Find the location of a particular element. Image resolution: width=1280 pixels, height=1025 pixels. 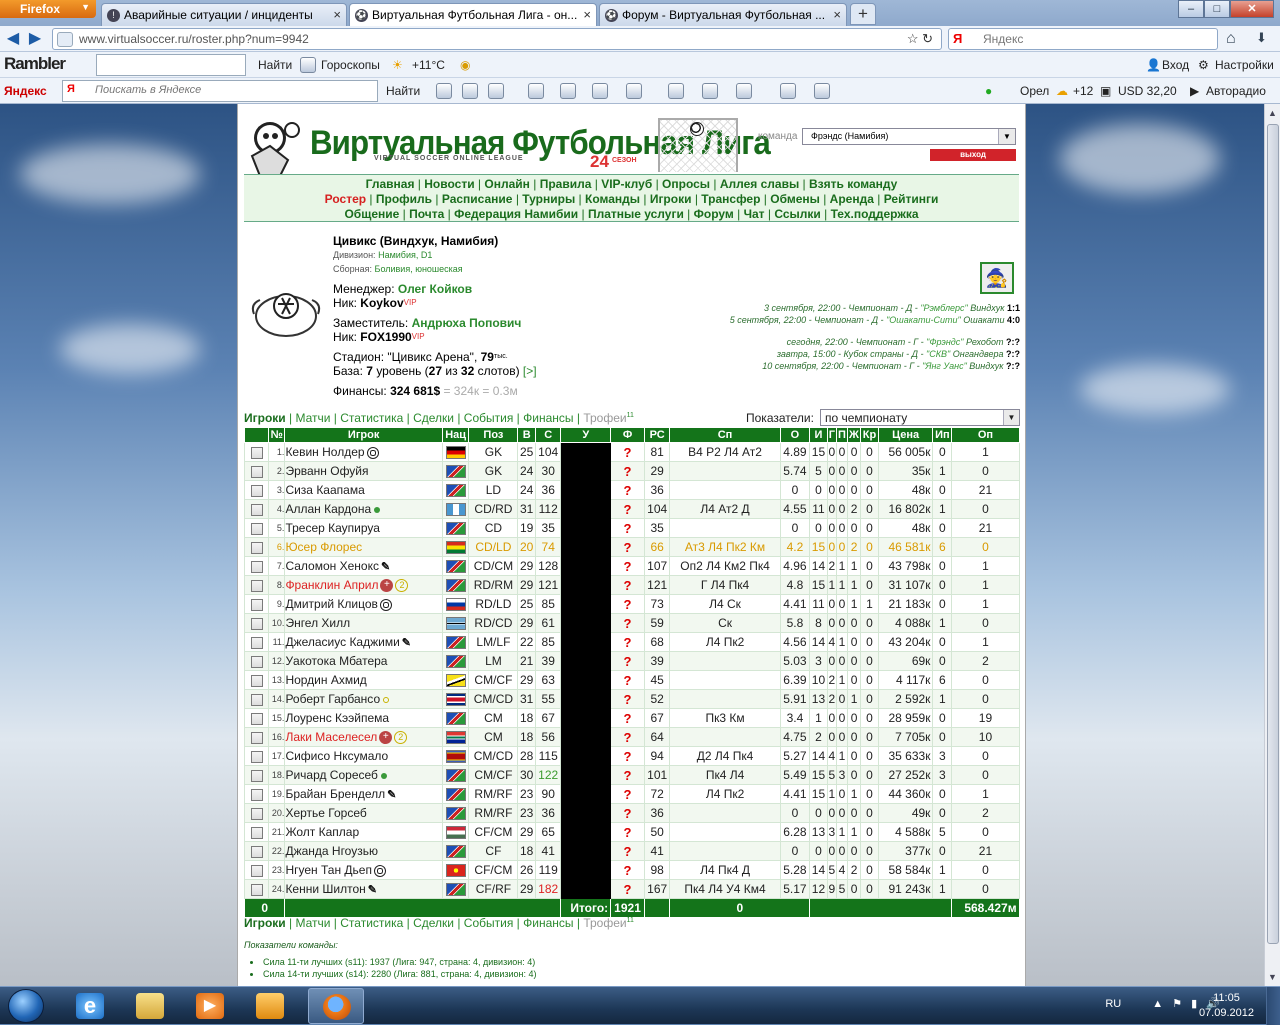

table-cell: Ричард Соресеб is located at coordinates (363, 775).